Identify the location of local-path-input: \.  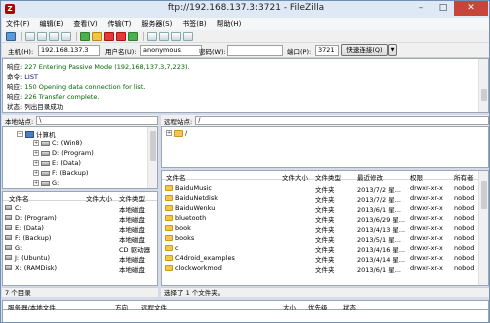
(97, 120).